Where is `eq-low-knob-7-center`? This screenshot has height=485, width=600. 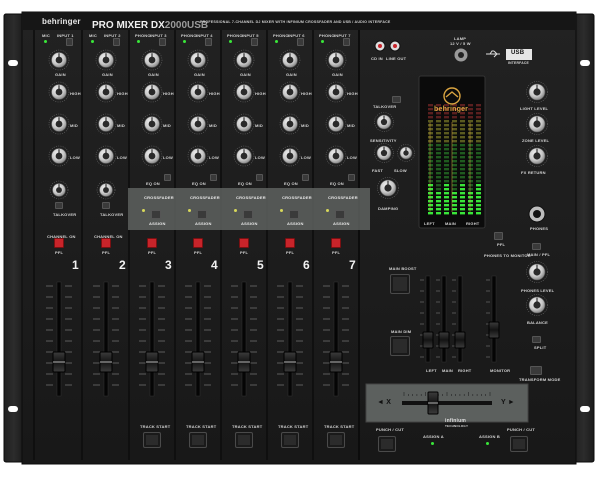 eq-low-knob-7-center is located at coordinates (336, 156).